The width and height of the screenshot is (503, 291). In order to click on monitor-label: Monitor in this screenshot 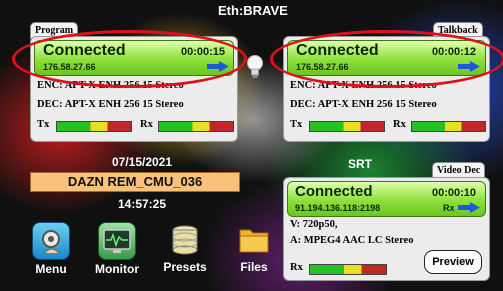, I will do `click(117, 269)`.